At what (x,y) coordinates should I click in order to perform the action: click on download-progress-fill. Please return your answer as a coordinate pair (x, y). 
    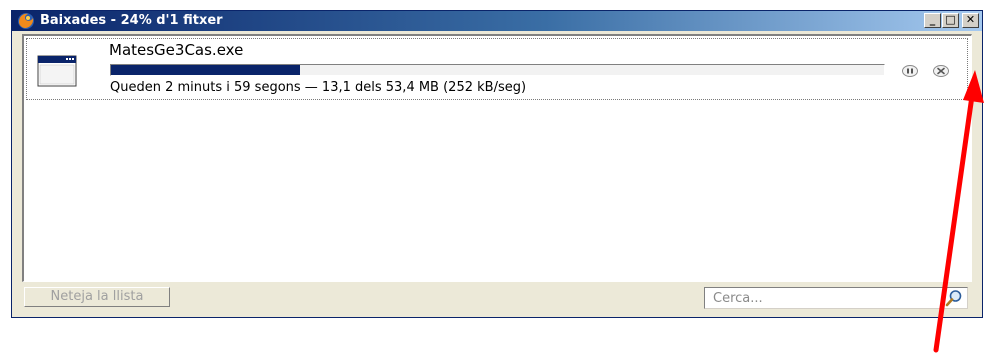
    Looking at the image, I should click on (206, 70).